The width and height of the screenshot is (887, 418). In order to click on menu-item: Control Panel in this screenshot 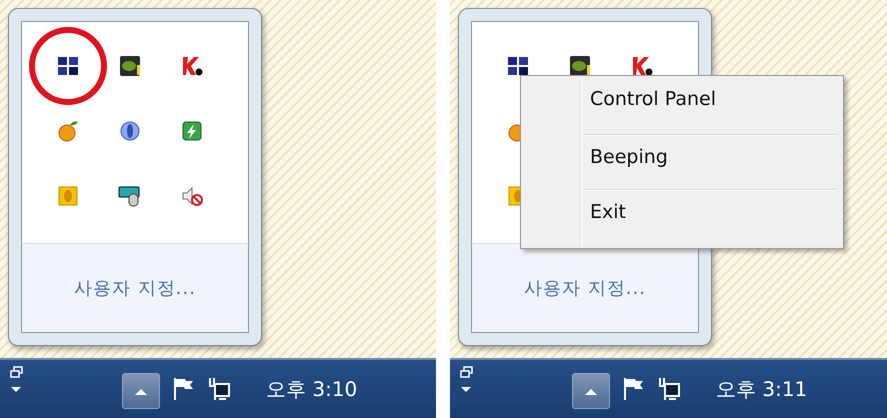, I will do `click(682, 106)`.